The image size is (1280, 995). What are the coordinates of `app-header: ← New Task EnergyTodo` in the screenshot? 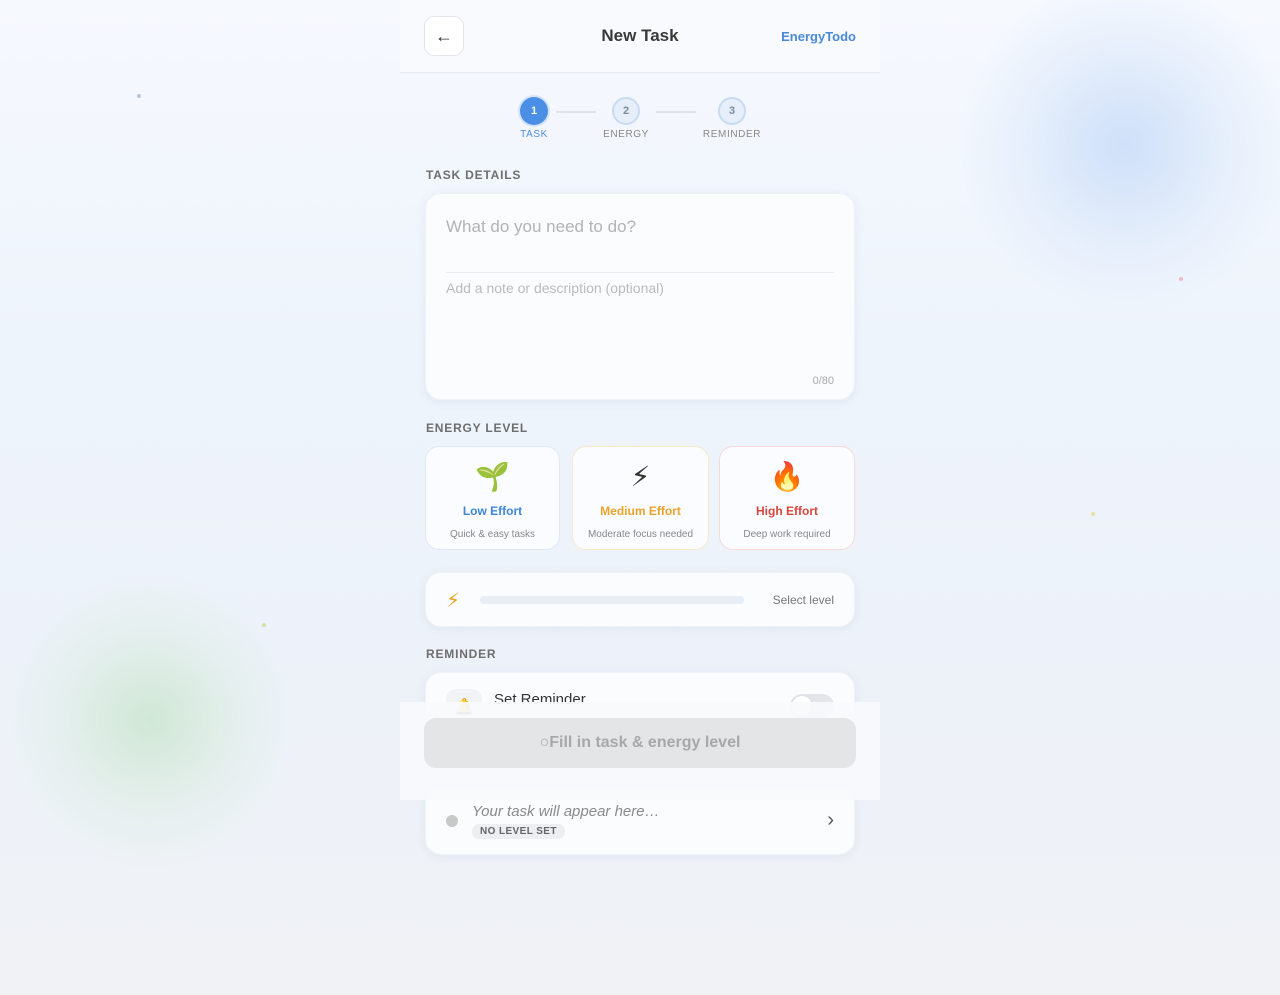 It's located at (640, 36).